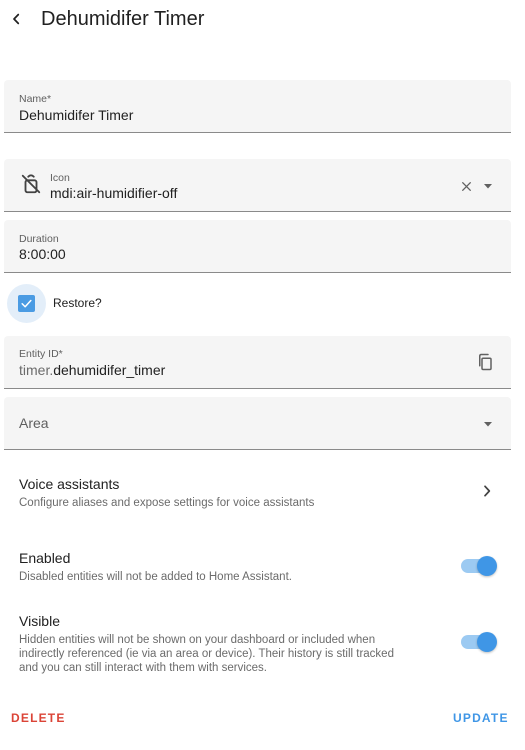  What do you see at coordinates (45, 558) in the screenshot?
I see `enabled-title: Enabled` at bounding box center [45, 558].